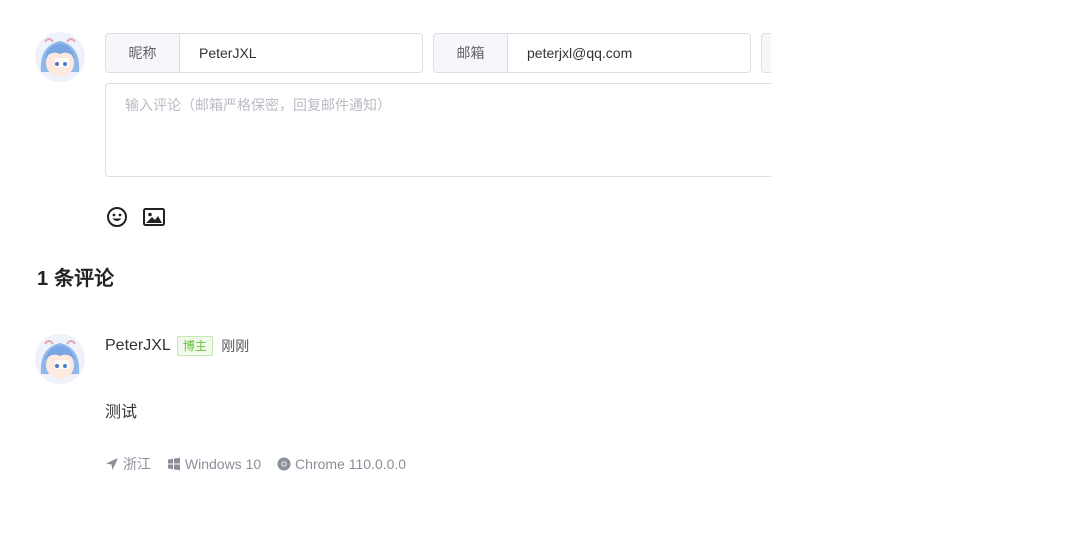 This screenshot has height=536, width=1067. Describe the element at coordinates (137, 464) in the screenshot. I see `comment-location: 浙江` at that location.